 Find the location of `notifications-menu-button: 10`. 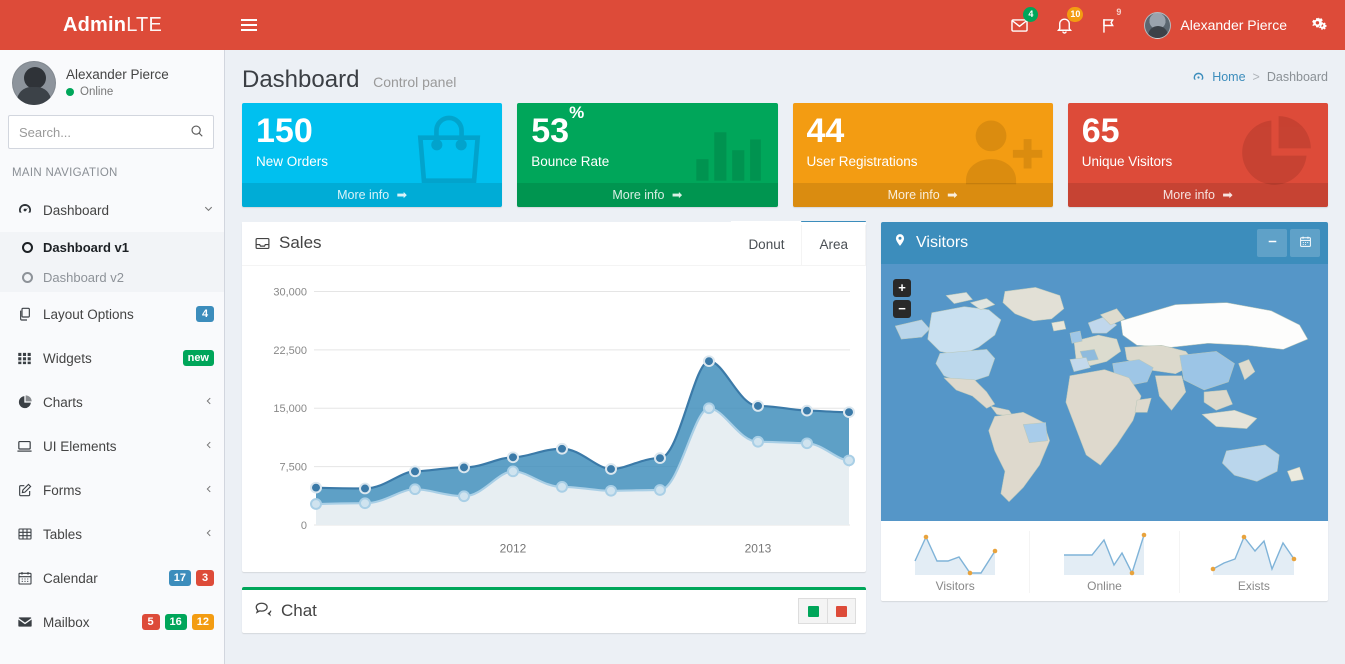

notifications-menu-button: 10 is located at coordinates (1064, 25).